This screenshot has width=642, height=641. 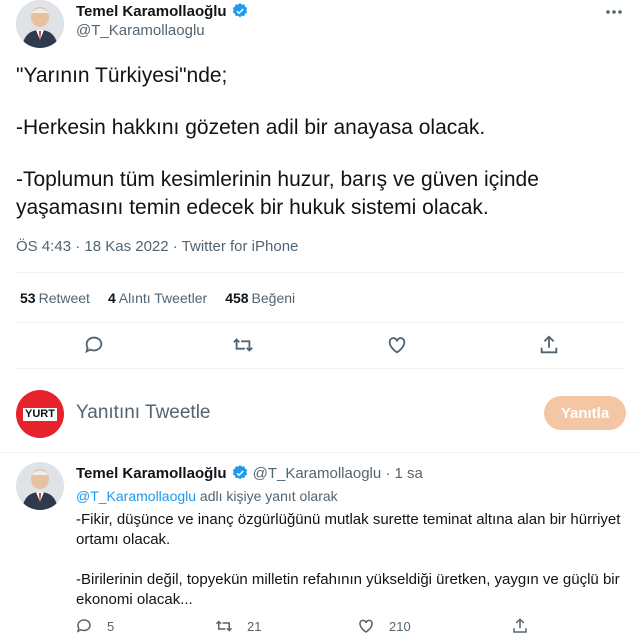 What do you see at coordinates (400, 626) in the screenshot?
I see `like-count: 210` at bounding box center [400, 626].